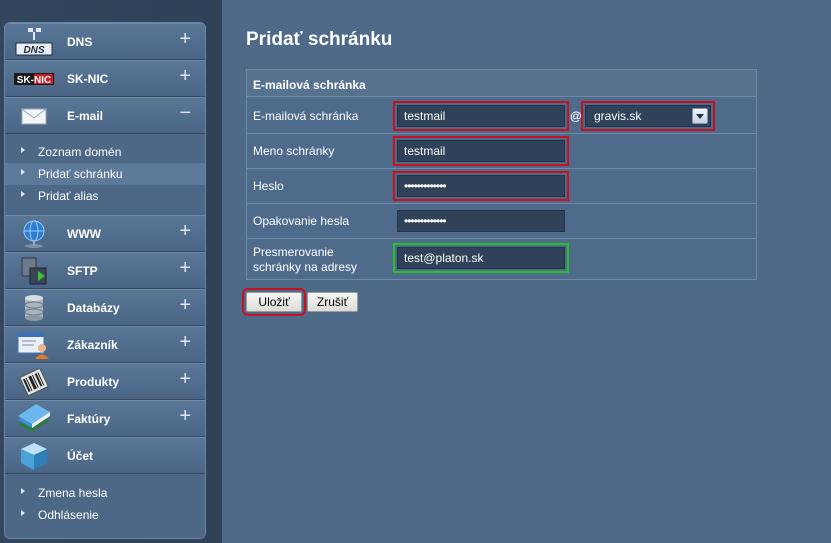 This screenshot has height=543, width=831. Describe the element at coordinates (88, 79) in the screenshot. I see `sidebar-item-label: SK-NIC` at that location.